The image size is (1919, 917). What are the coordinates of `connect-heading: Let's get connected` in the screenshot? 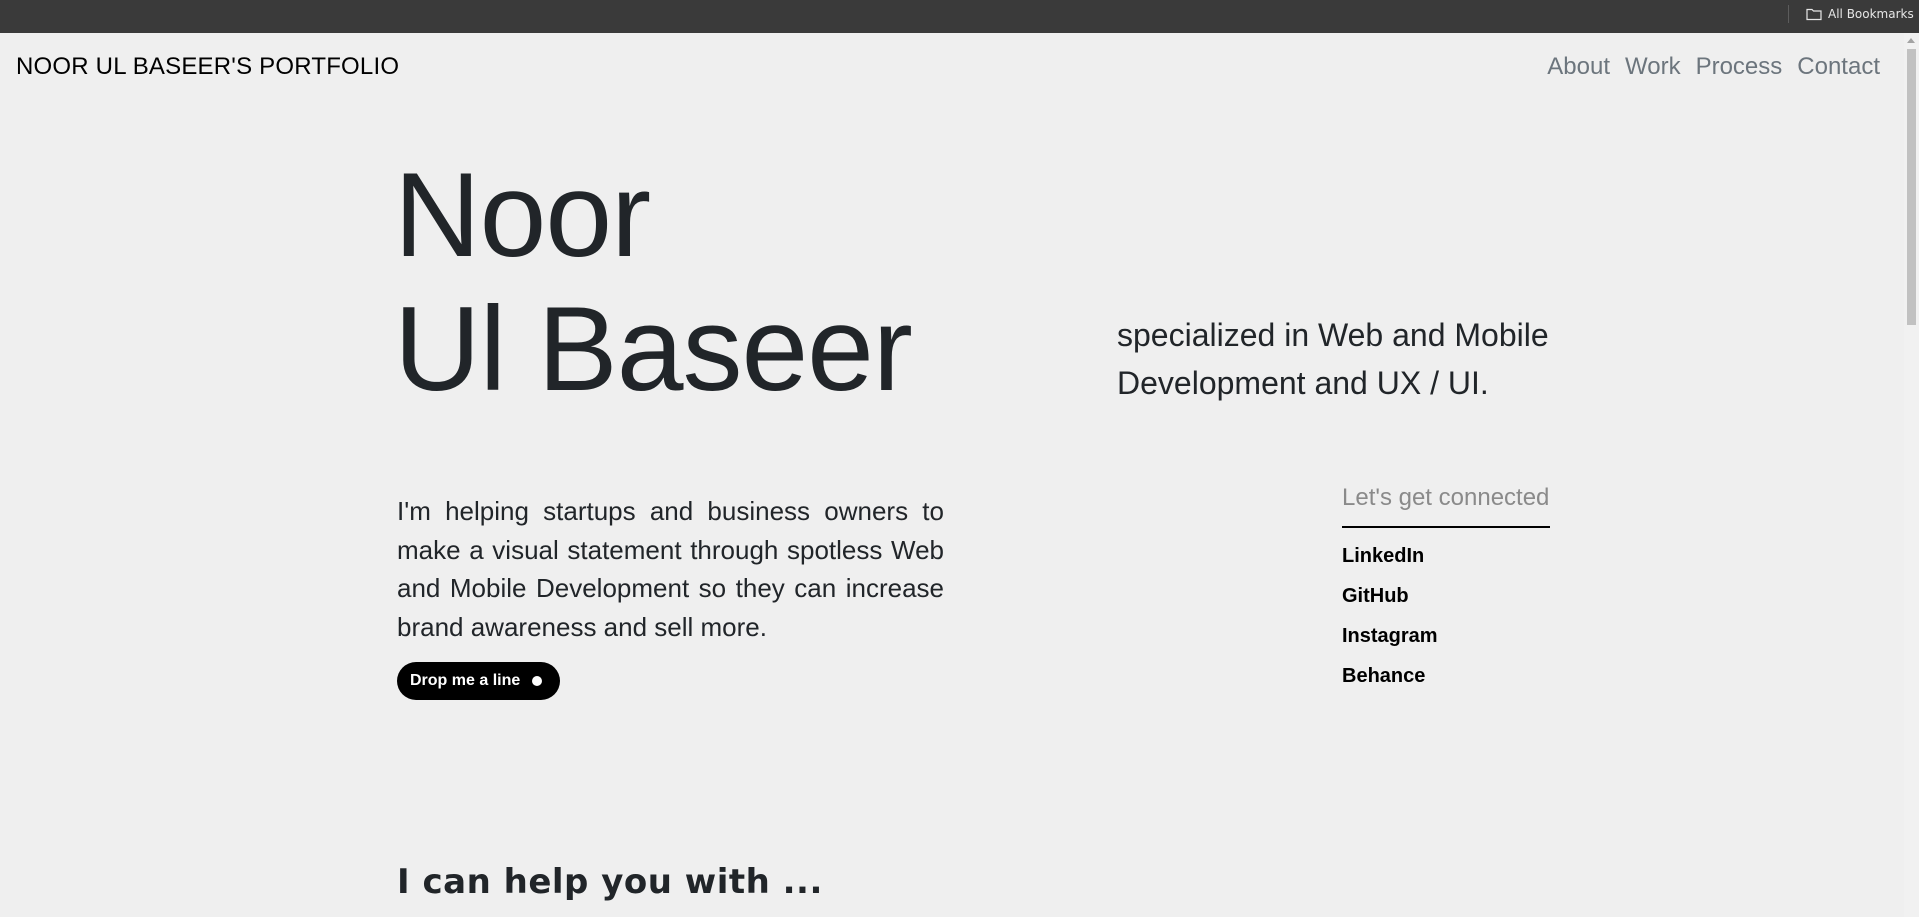 It's located at (1446, 506).